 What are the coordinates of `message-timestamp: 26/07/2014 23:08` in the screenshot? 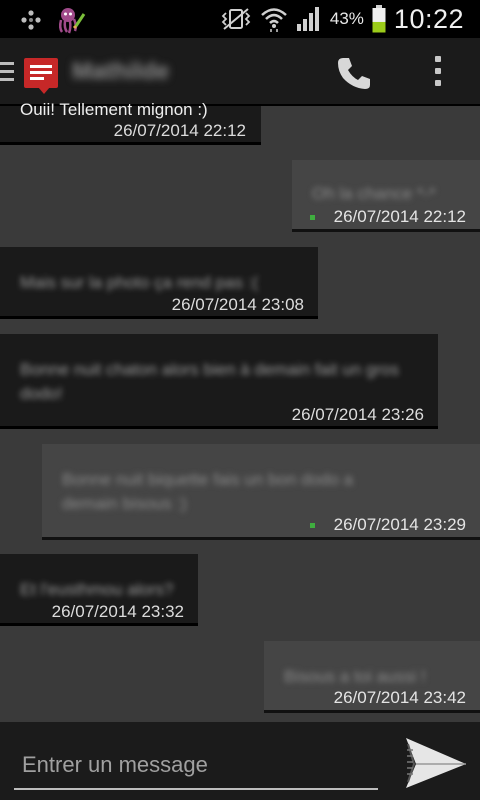 It's located at (237, 304).